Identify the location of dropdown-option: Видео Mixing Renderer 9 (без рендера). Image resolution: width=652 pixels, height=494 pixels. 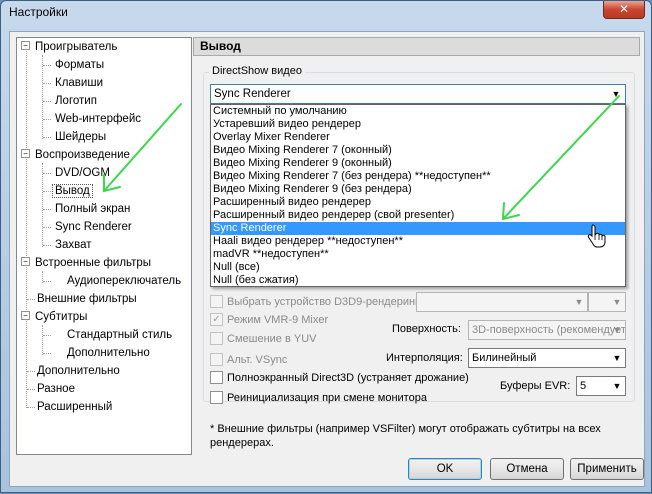
(418, 189).